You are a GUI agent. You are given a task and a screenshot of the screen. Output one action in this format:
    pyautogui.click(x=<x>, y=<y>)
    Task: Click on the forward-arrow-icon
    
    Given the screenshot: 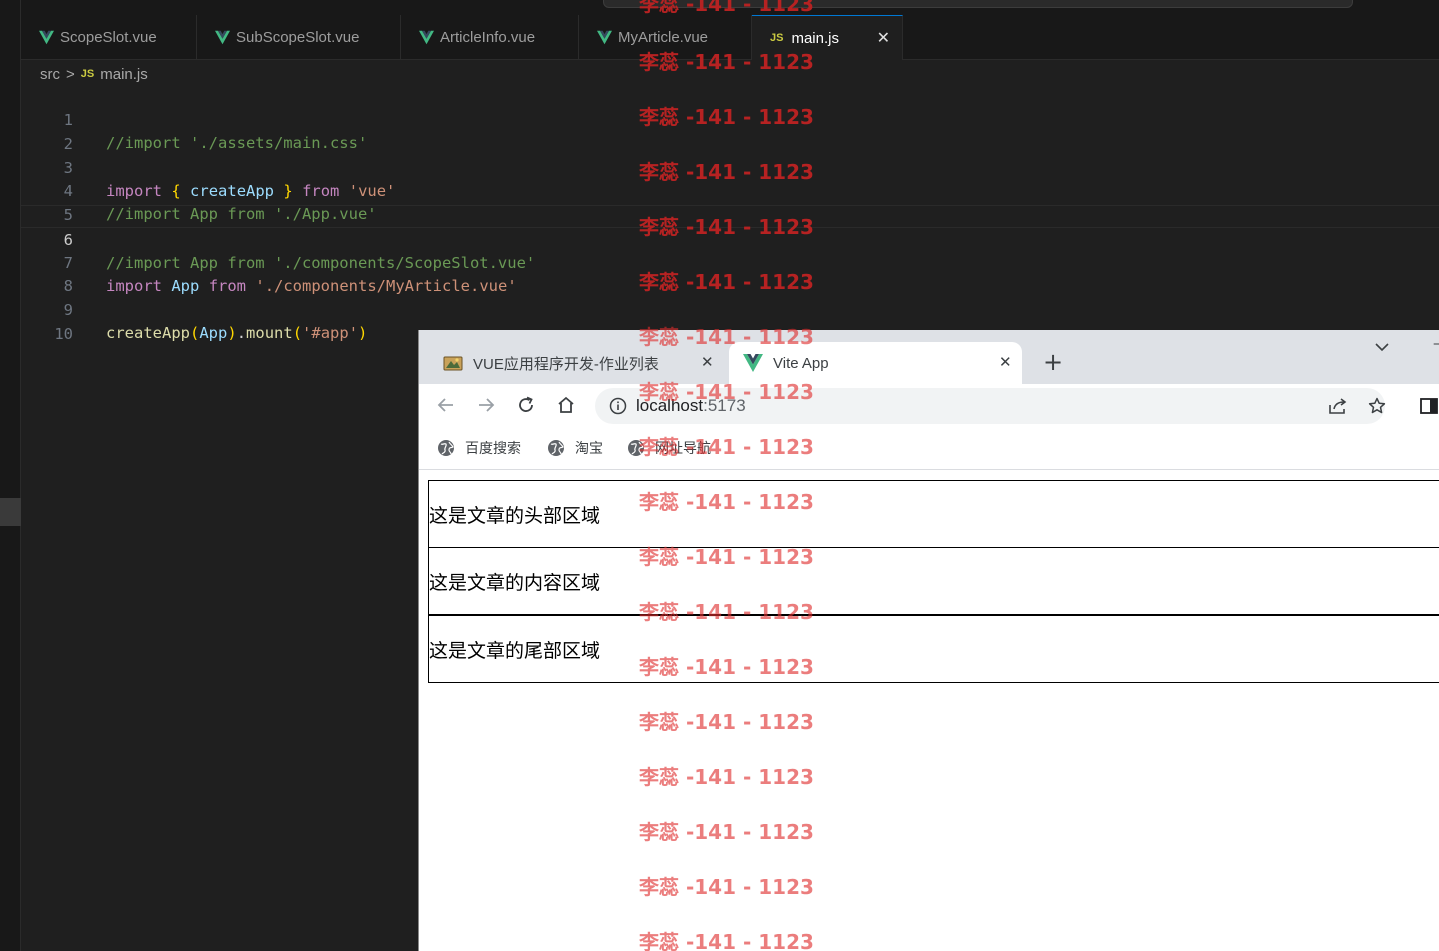 What is the action you would take?
    pyautogui.click(x=486, y=405)
    